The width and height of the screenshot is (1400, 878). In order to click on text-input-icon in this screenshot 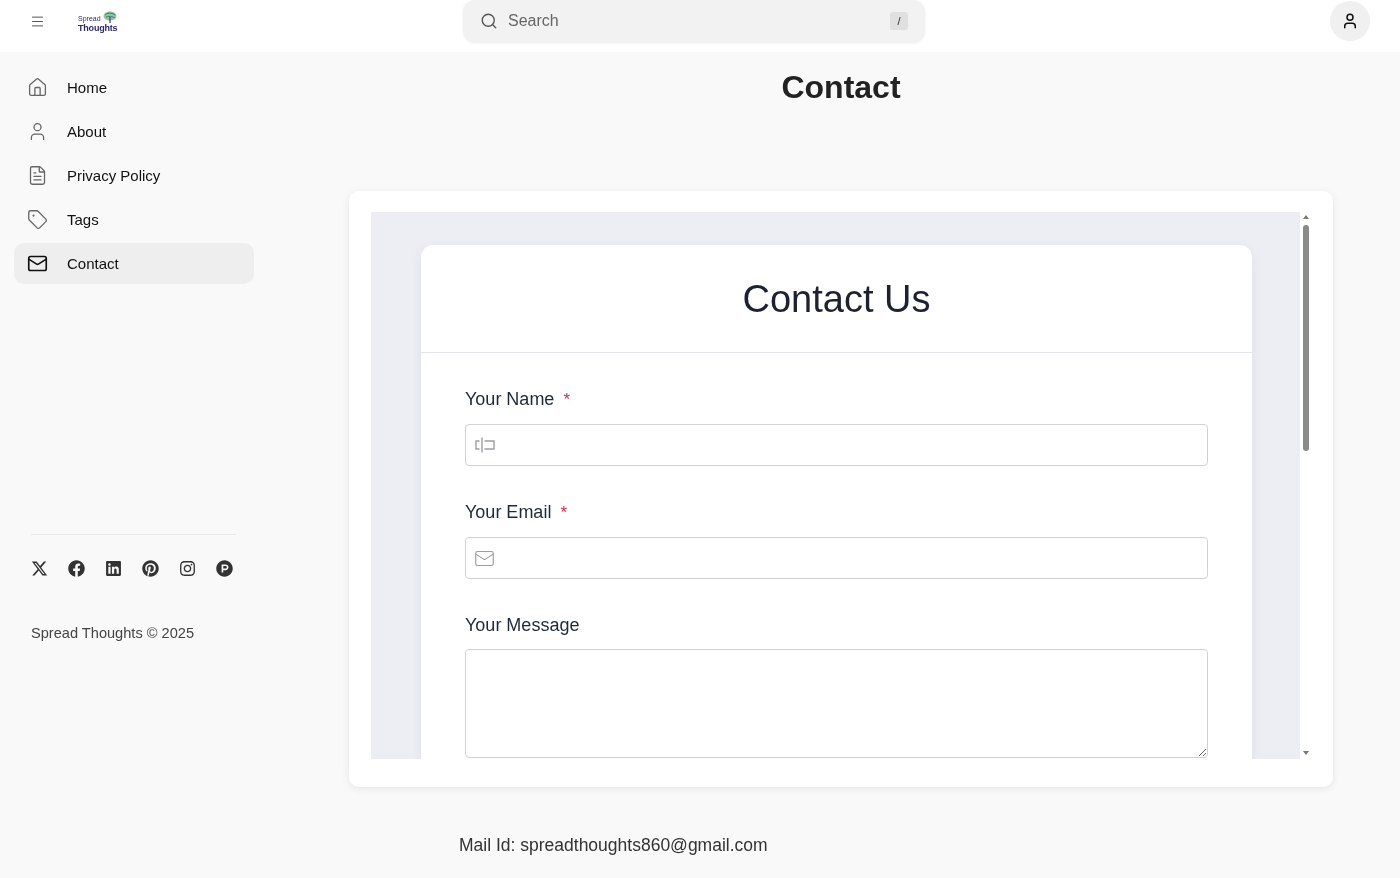, I will do `click(485, 445)`.